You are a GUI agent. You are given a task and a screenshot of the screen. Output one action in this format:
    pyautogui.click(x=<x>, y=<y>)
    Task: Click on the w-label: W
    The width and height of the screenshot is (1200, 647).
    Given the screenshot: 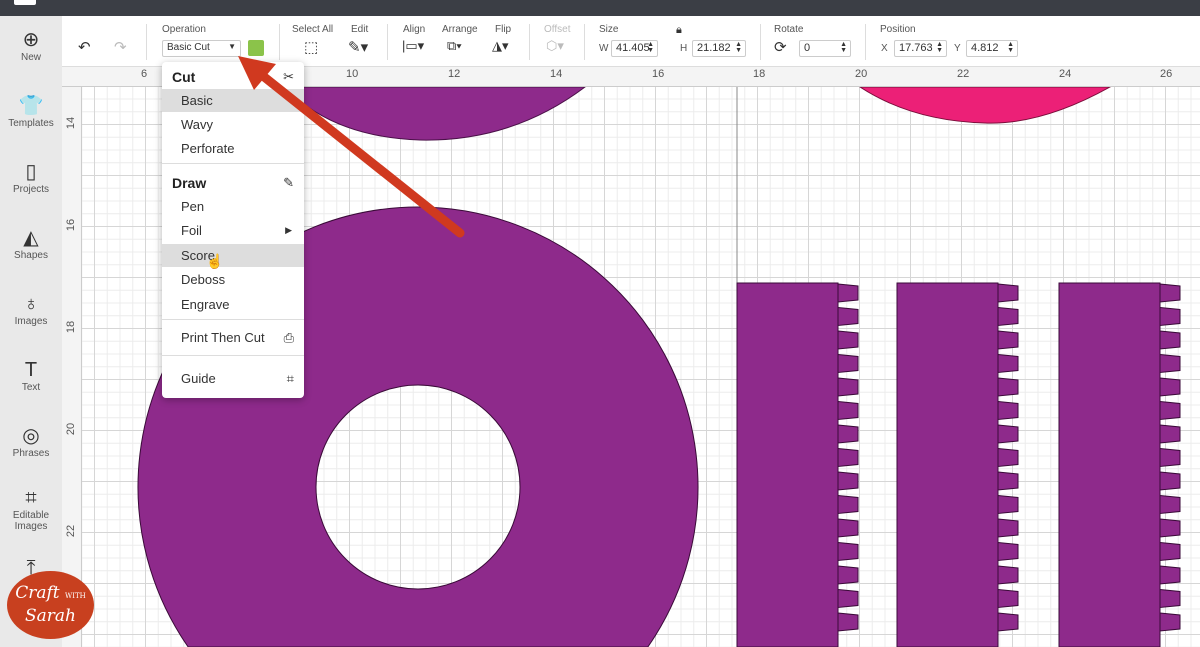 What is the action you would take?
    pyautogui.click(x=604, y=48)
    